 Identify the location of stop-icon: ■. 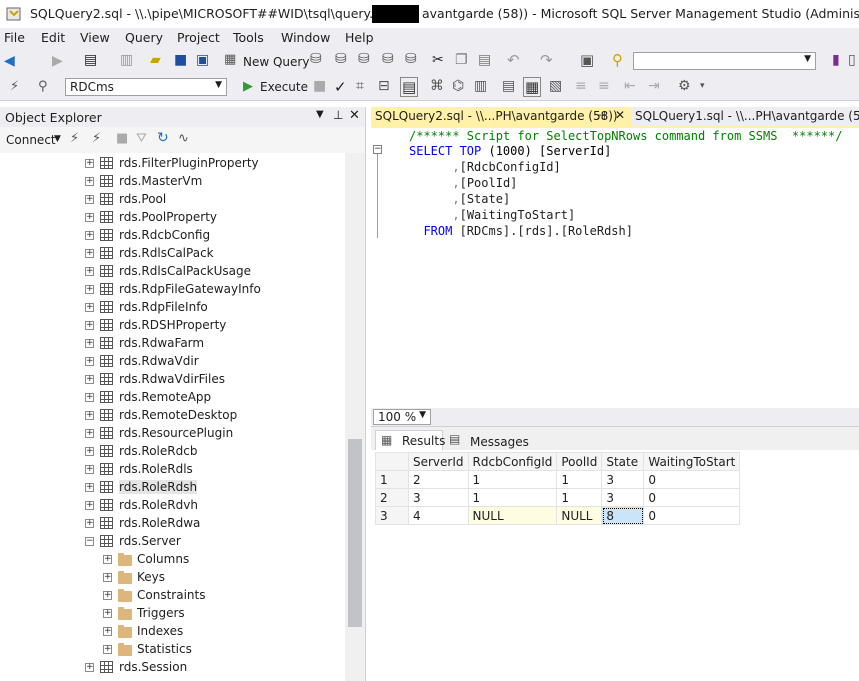
(122, 138).